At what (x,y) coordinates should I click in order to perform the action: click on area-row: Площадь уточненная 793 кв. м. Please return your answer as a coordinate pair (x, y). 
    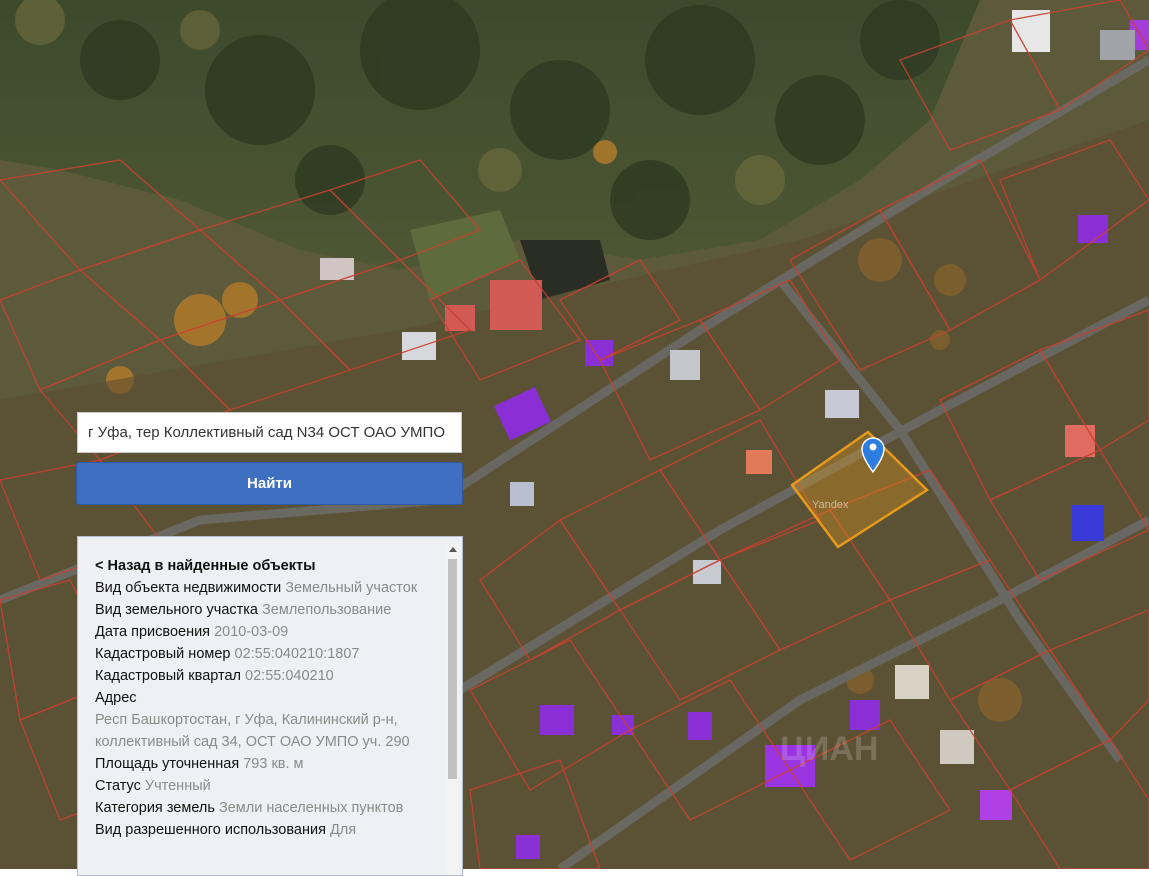
    Looking at the image, I should click on (266, 764).